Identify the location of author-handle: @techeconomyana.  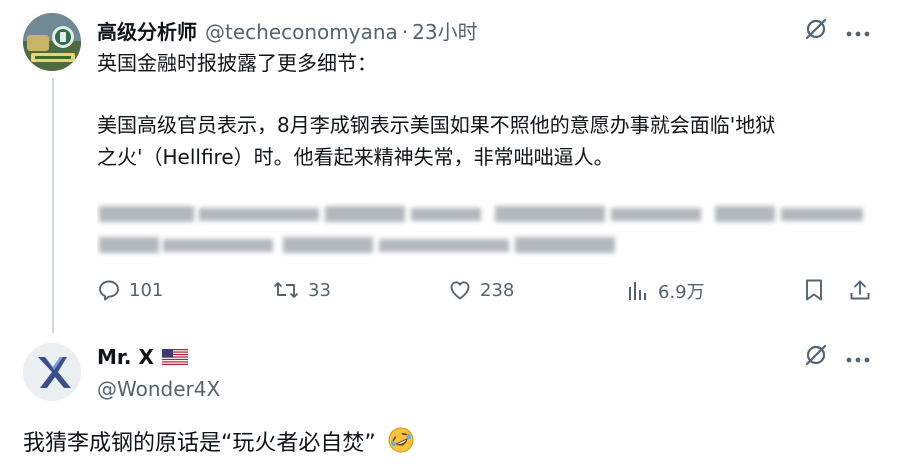
(301, 32).